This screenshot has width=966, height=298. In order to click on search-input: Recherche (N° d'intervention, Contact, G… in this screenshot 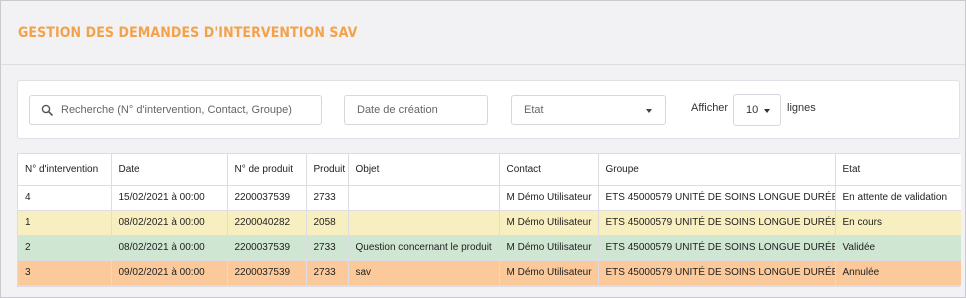, I will do `click(175, 110)`.